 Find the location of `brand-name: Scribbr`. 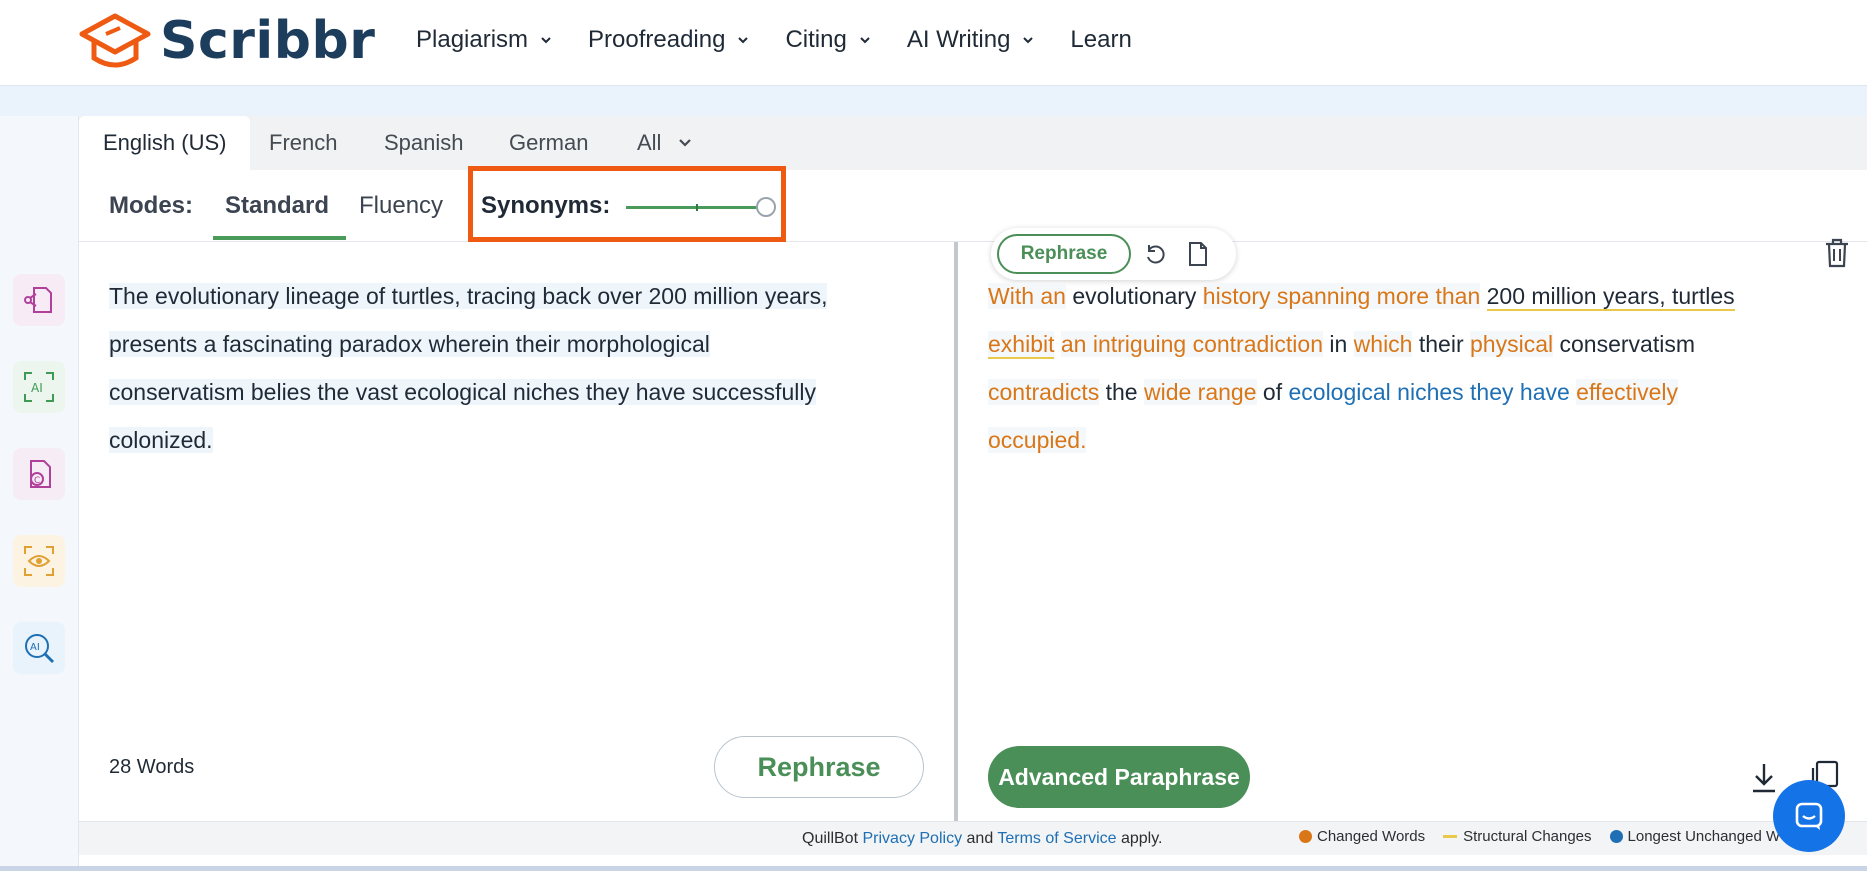

brand-name: Scribbr is located at coordinates (268, 41).